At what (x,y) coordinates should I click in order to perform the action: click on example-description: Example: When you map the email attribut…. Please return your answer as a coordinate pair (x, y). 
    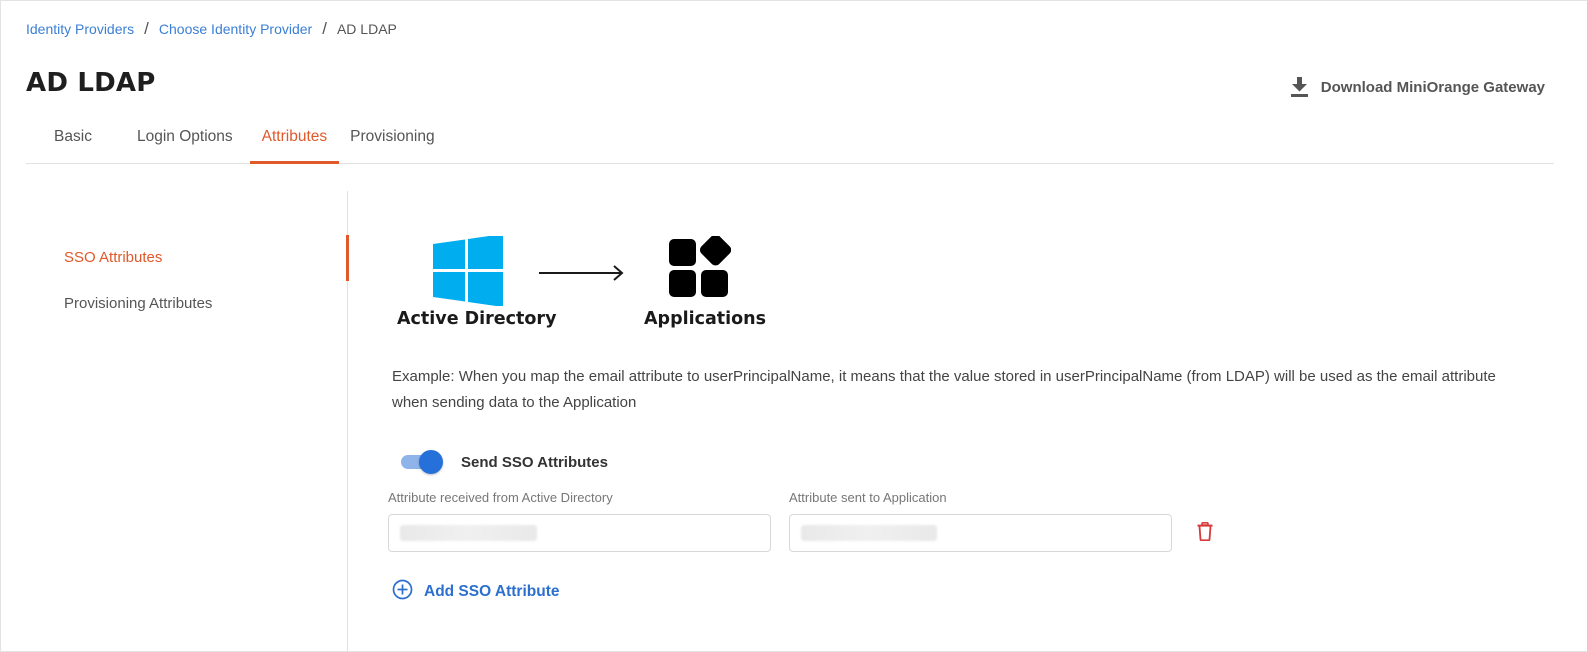
    Looking at the image, I should click on (944, 389).